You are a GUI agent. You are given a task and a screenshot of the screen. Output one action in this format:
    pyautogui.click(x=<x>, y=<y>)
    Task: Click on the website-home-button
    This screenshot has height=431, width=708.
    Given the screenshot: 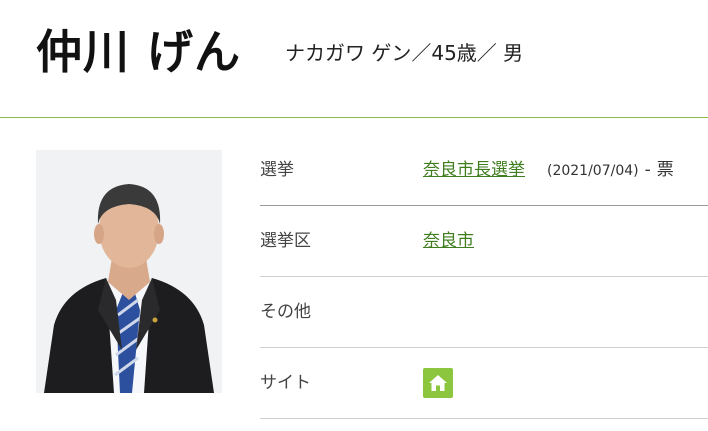 What is the action you would take?
    pyautogui.click(x=438, y=383)
    